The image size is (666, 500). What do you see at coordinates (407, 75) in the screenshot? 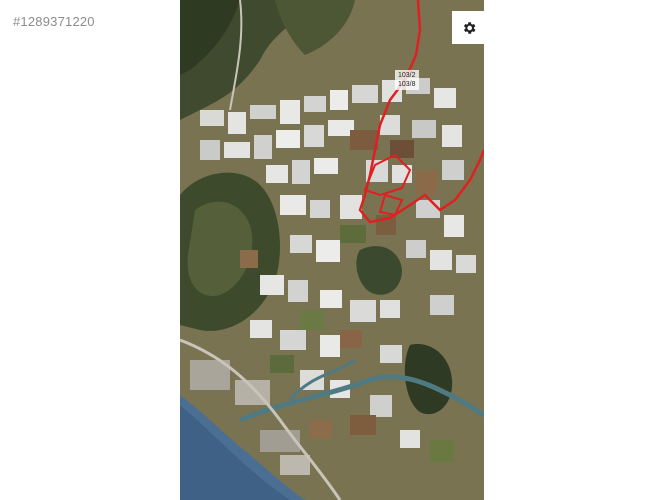
I see `parcel-label-1: 103/2` at bounding box center [407, 75].